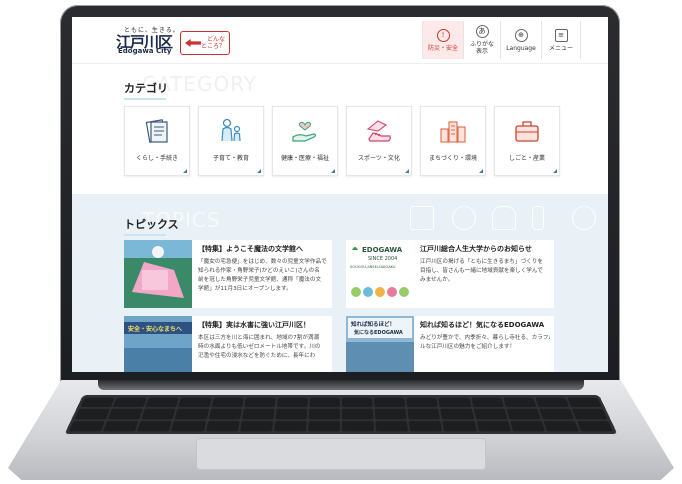 The image size is (682, 484). What do you see at coordinates (231, 130) in the screenshot?
I see `family-icon` at bounding box center [231, 130].